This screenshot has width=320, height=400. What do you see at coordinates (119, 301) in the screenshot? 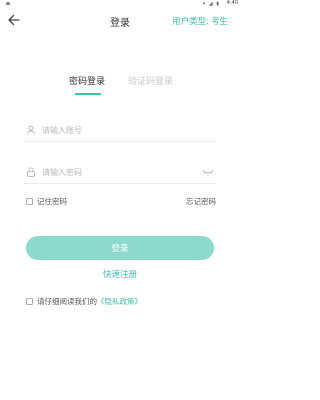
I see `privacy-policy-link: 《隐私政策》` at bounding box center [119, 301].